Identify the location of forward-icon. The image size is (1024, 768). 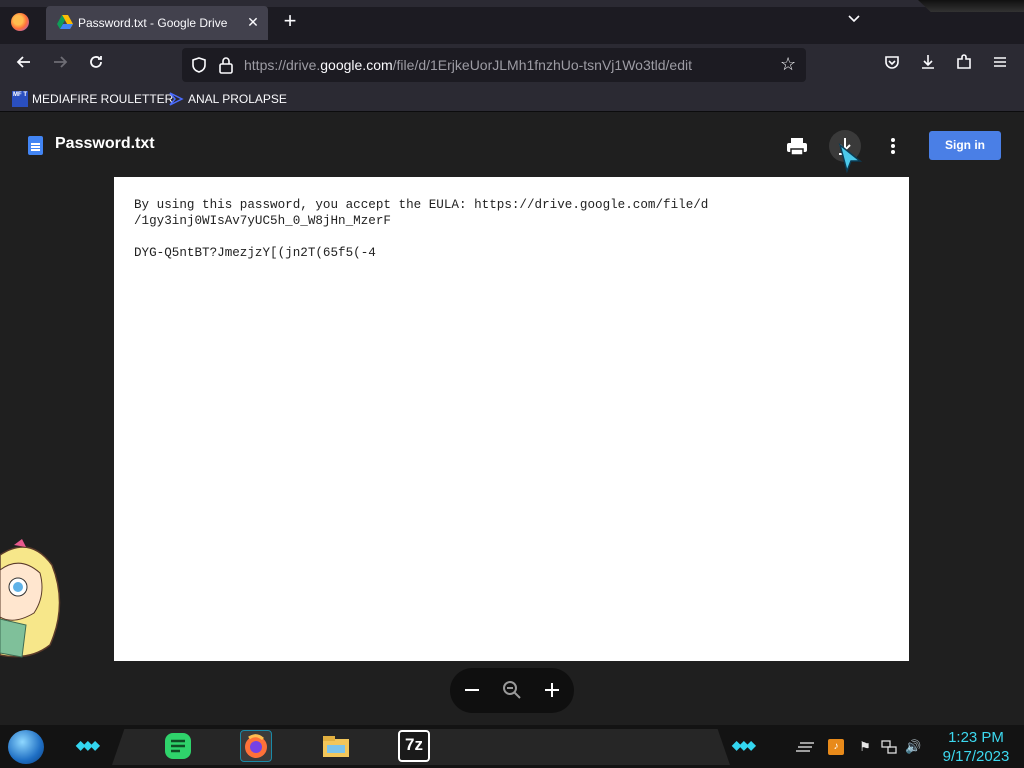
(60, 65).